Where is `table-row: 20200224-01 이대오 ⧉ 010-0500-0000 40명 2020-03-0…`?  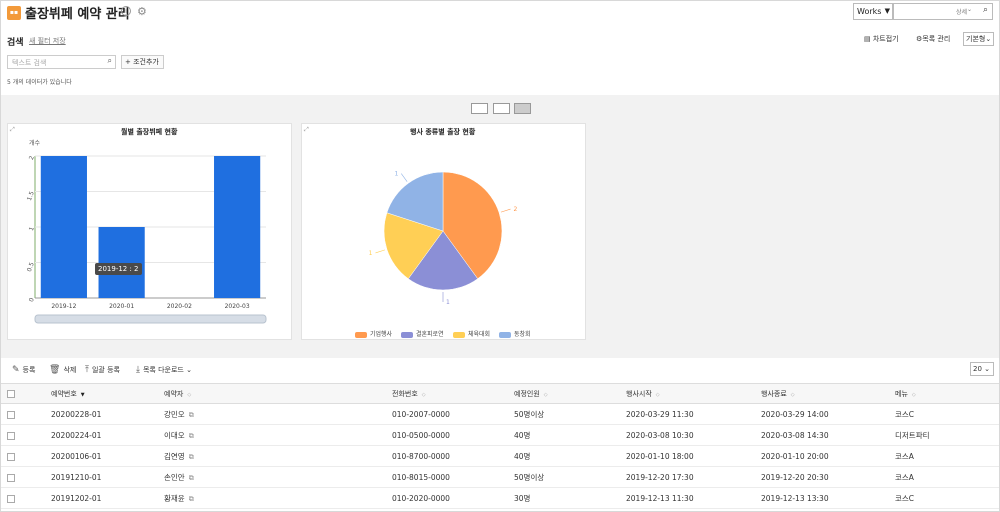 table-row: 20200224-01 이대오 ⧉ 010-0500-0000 40명 2020-03-0… is located at coordinates (500, 435).